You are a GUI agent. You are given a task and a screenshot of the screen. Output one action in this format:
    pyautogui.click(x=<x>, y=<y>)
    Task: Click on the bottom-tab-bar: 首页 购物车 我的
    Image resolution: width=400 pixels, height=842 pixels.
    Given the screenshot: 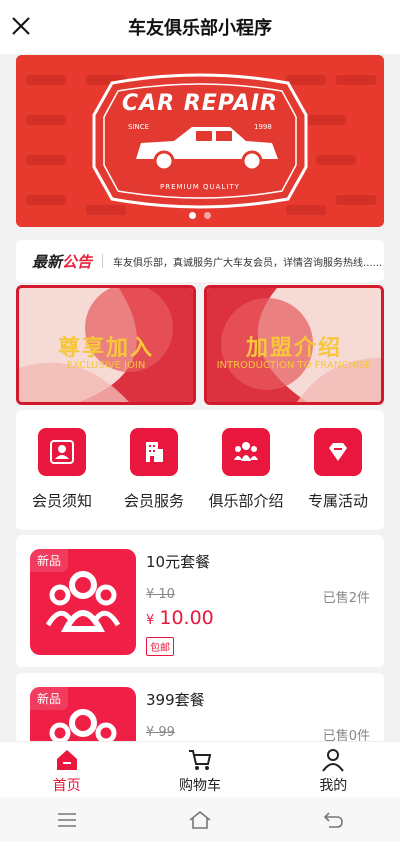 What is the action you would take?
    pyautogui.click(x=200, y=769)
    